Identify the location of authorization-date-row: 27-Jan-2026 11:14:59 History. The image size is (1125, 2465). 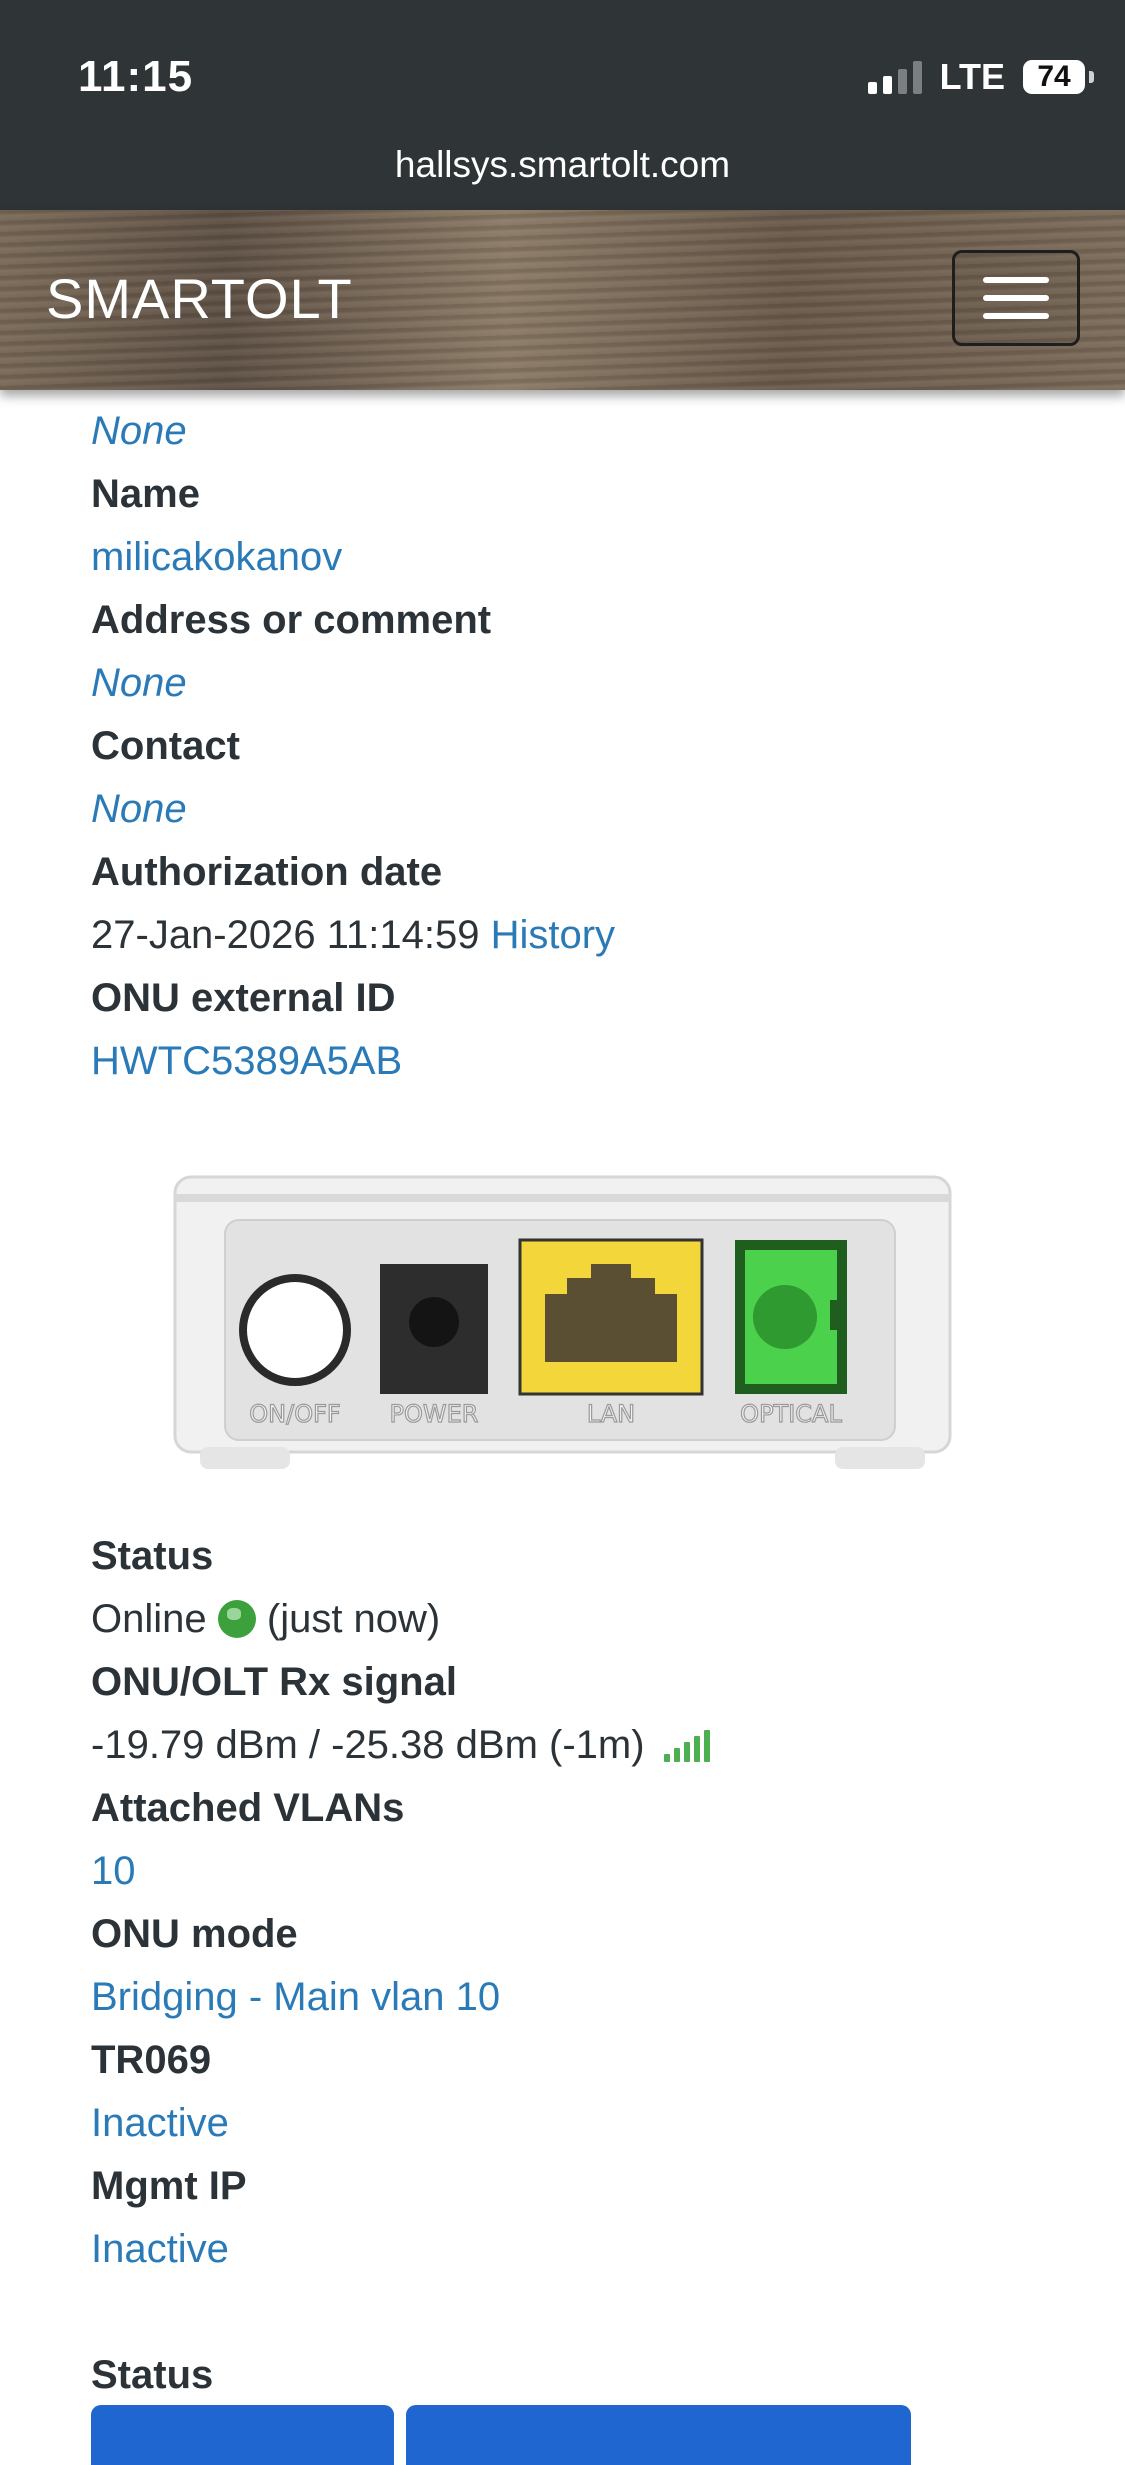
(586, 935).